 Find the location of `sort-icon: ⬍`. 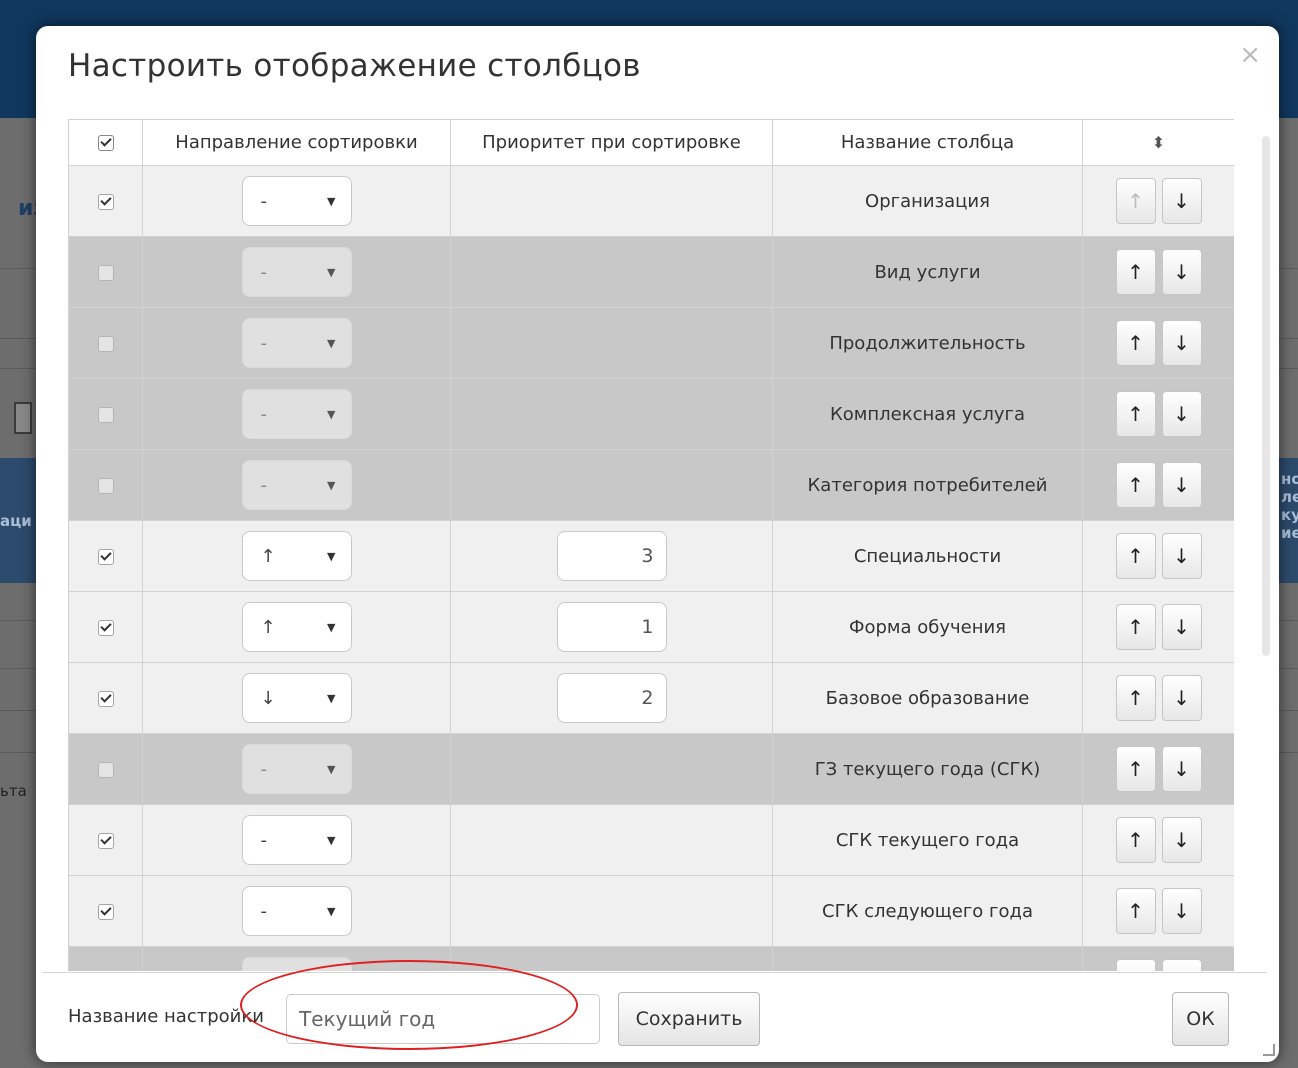

sort-icon: ⬍ is located at coordinates (1158, 142).